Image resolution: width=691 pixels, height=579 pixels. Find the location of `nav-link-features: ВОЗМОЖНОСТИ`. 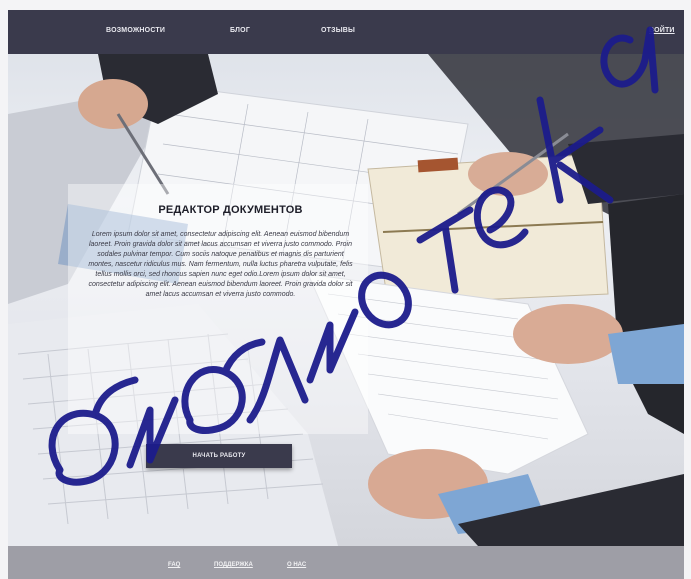

nav-link-features: ВОЗМОЖНОСТИ is located at coordinates (135, 30).